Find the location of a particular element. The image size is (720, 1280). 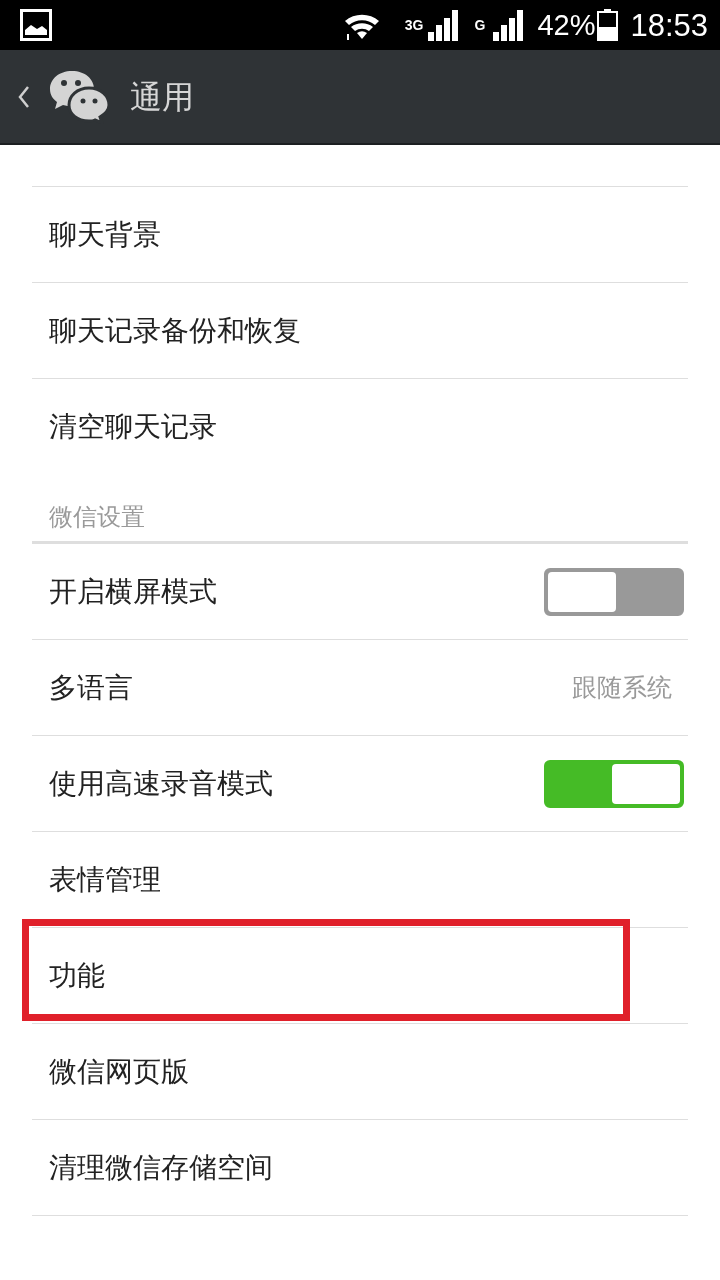

row-label: 开启横屏模式 is located at coordinates (133, 591).